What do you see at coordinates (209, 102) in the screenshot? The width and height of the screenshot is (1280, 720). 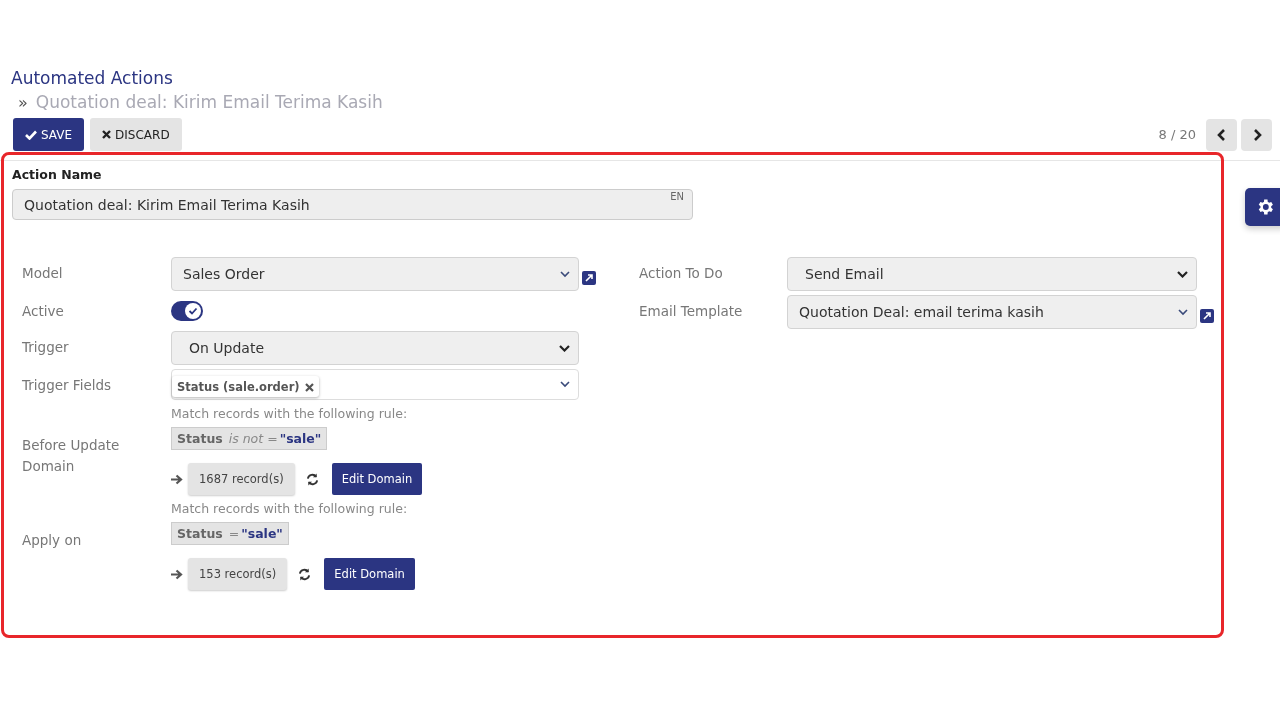 I see `record-title: Quotation deal: Kirim Email Terima Kasih` at bounding box center [209, 102].